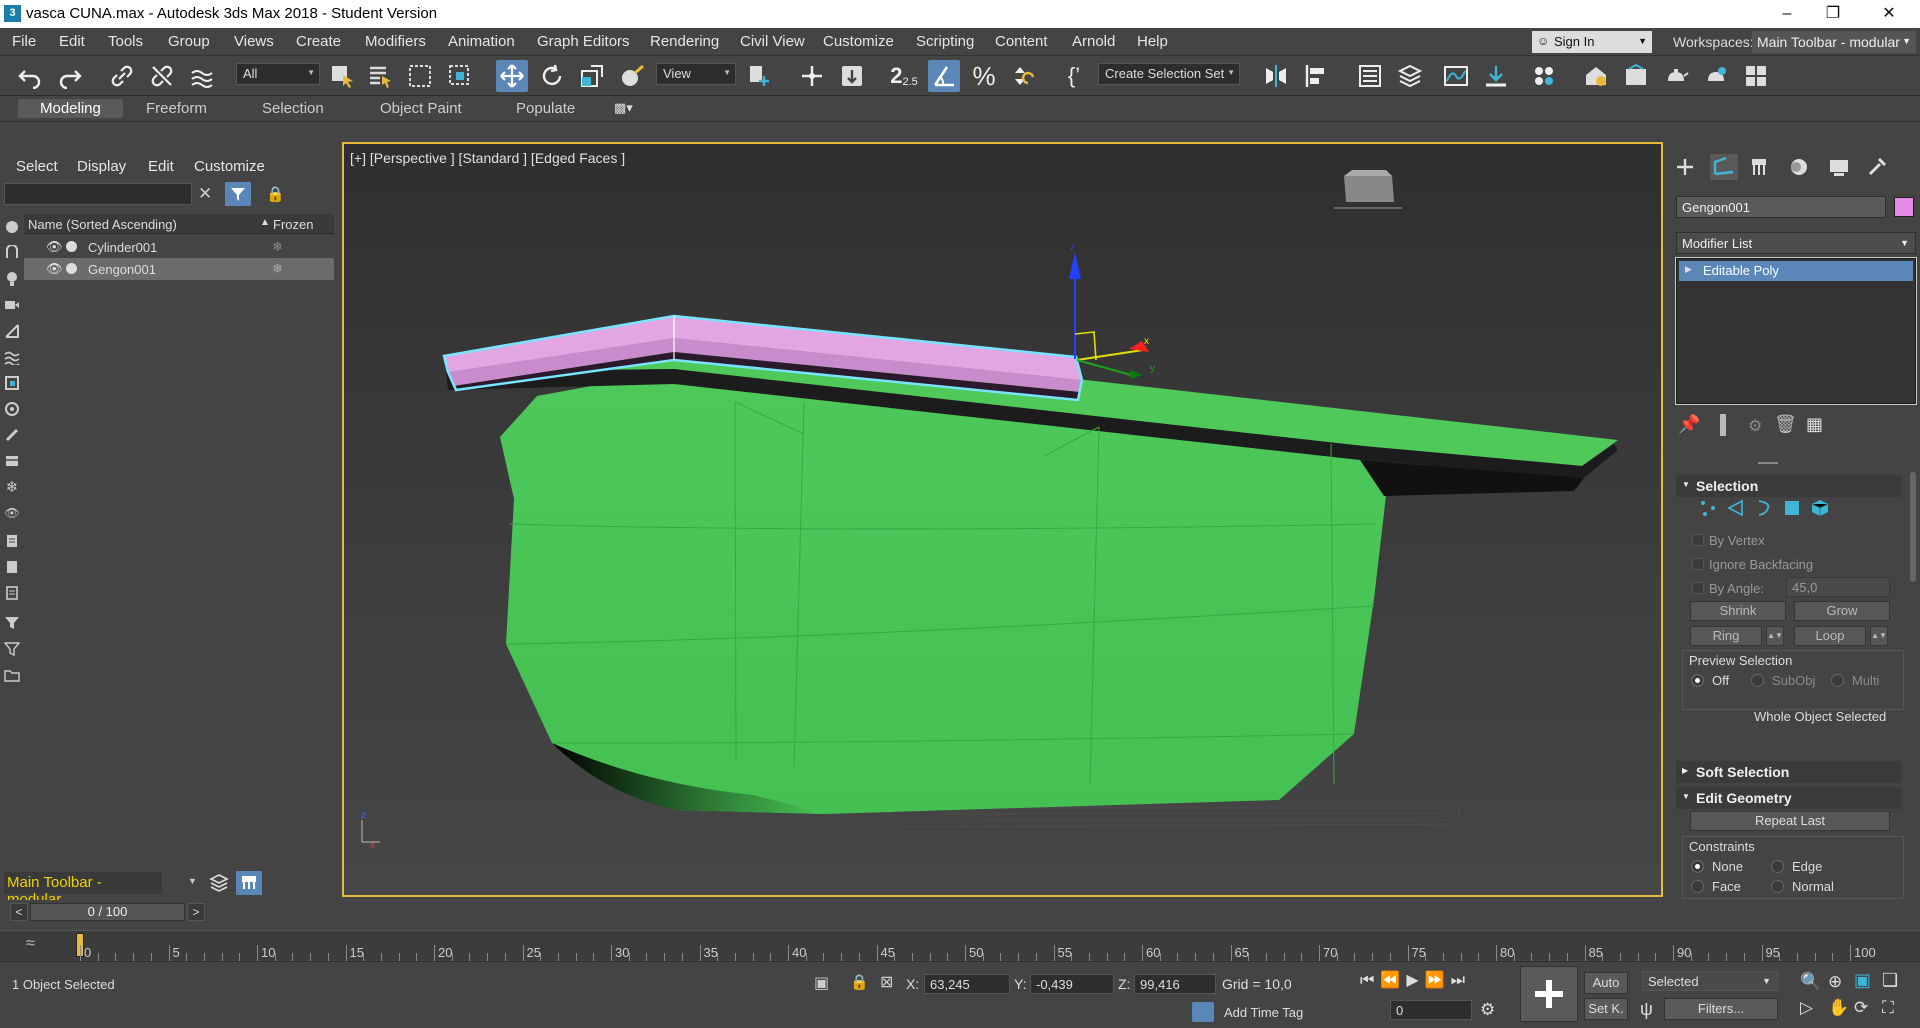 This screenshot has height=1028, width=1920. What do you see at coordinates (98, 194) in the screenshot?
I see `explorer-search-input` at bounding box center [98, 194].